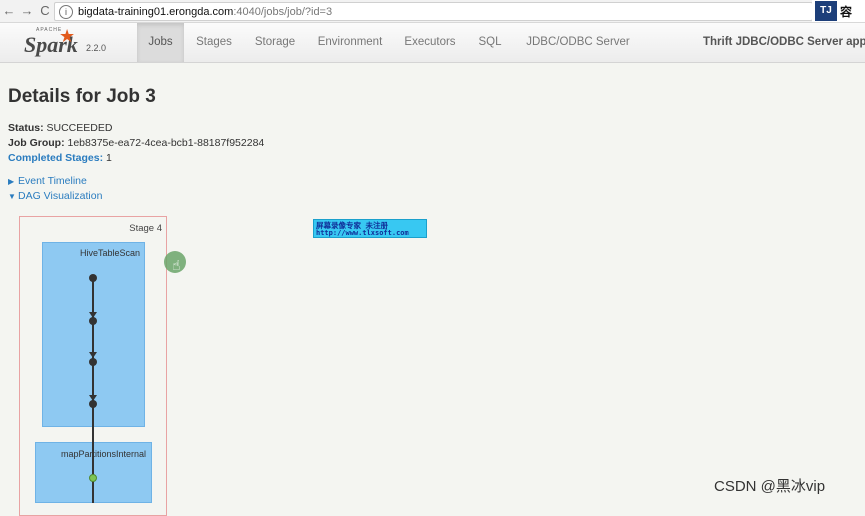  What do you see at coordinates (66, 11) in the screenshot?
I see `site-info-icon: i` at bounding box center [66, 11].